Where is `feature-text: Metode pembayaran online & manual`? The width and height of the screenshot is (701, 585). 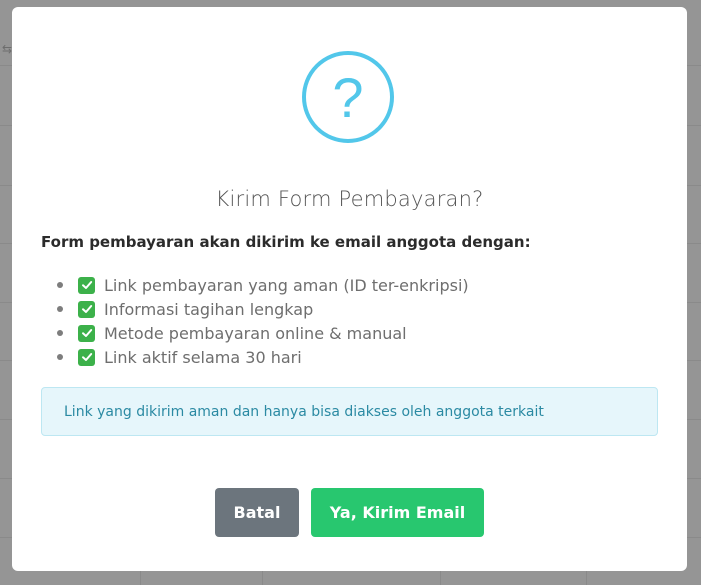
feature-text: Metode pembayaran online & manual is located at coordinates (255, 333).